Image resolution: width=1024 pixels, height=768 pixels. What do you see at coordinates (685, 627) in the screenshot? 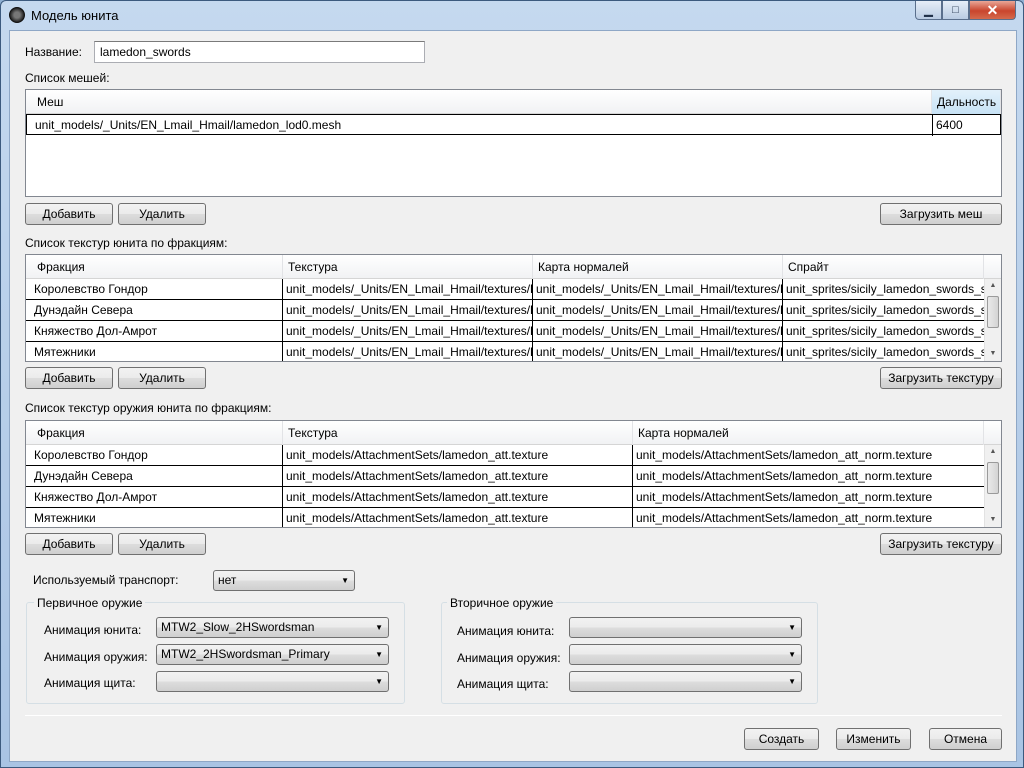
I see `secondary-unit-anim-select: ▼` at bounding box center [685, 627].